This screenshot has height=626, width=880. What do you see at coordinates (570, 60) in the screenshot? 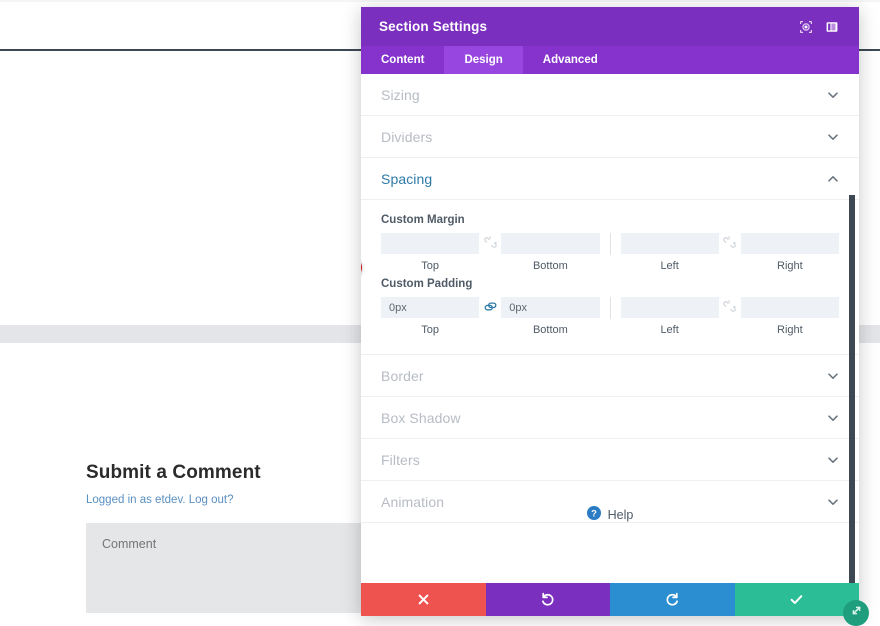
I see `tab-advanced: Advanced` at bounding box center [570, 60].